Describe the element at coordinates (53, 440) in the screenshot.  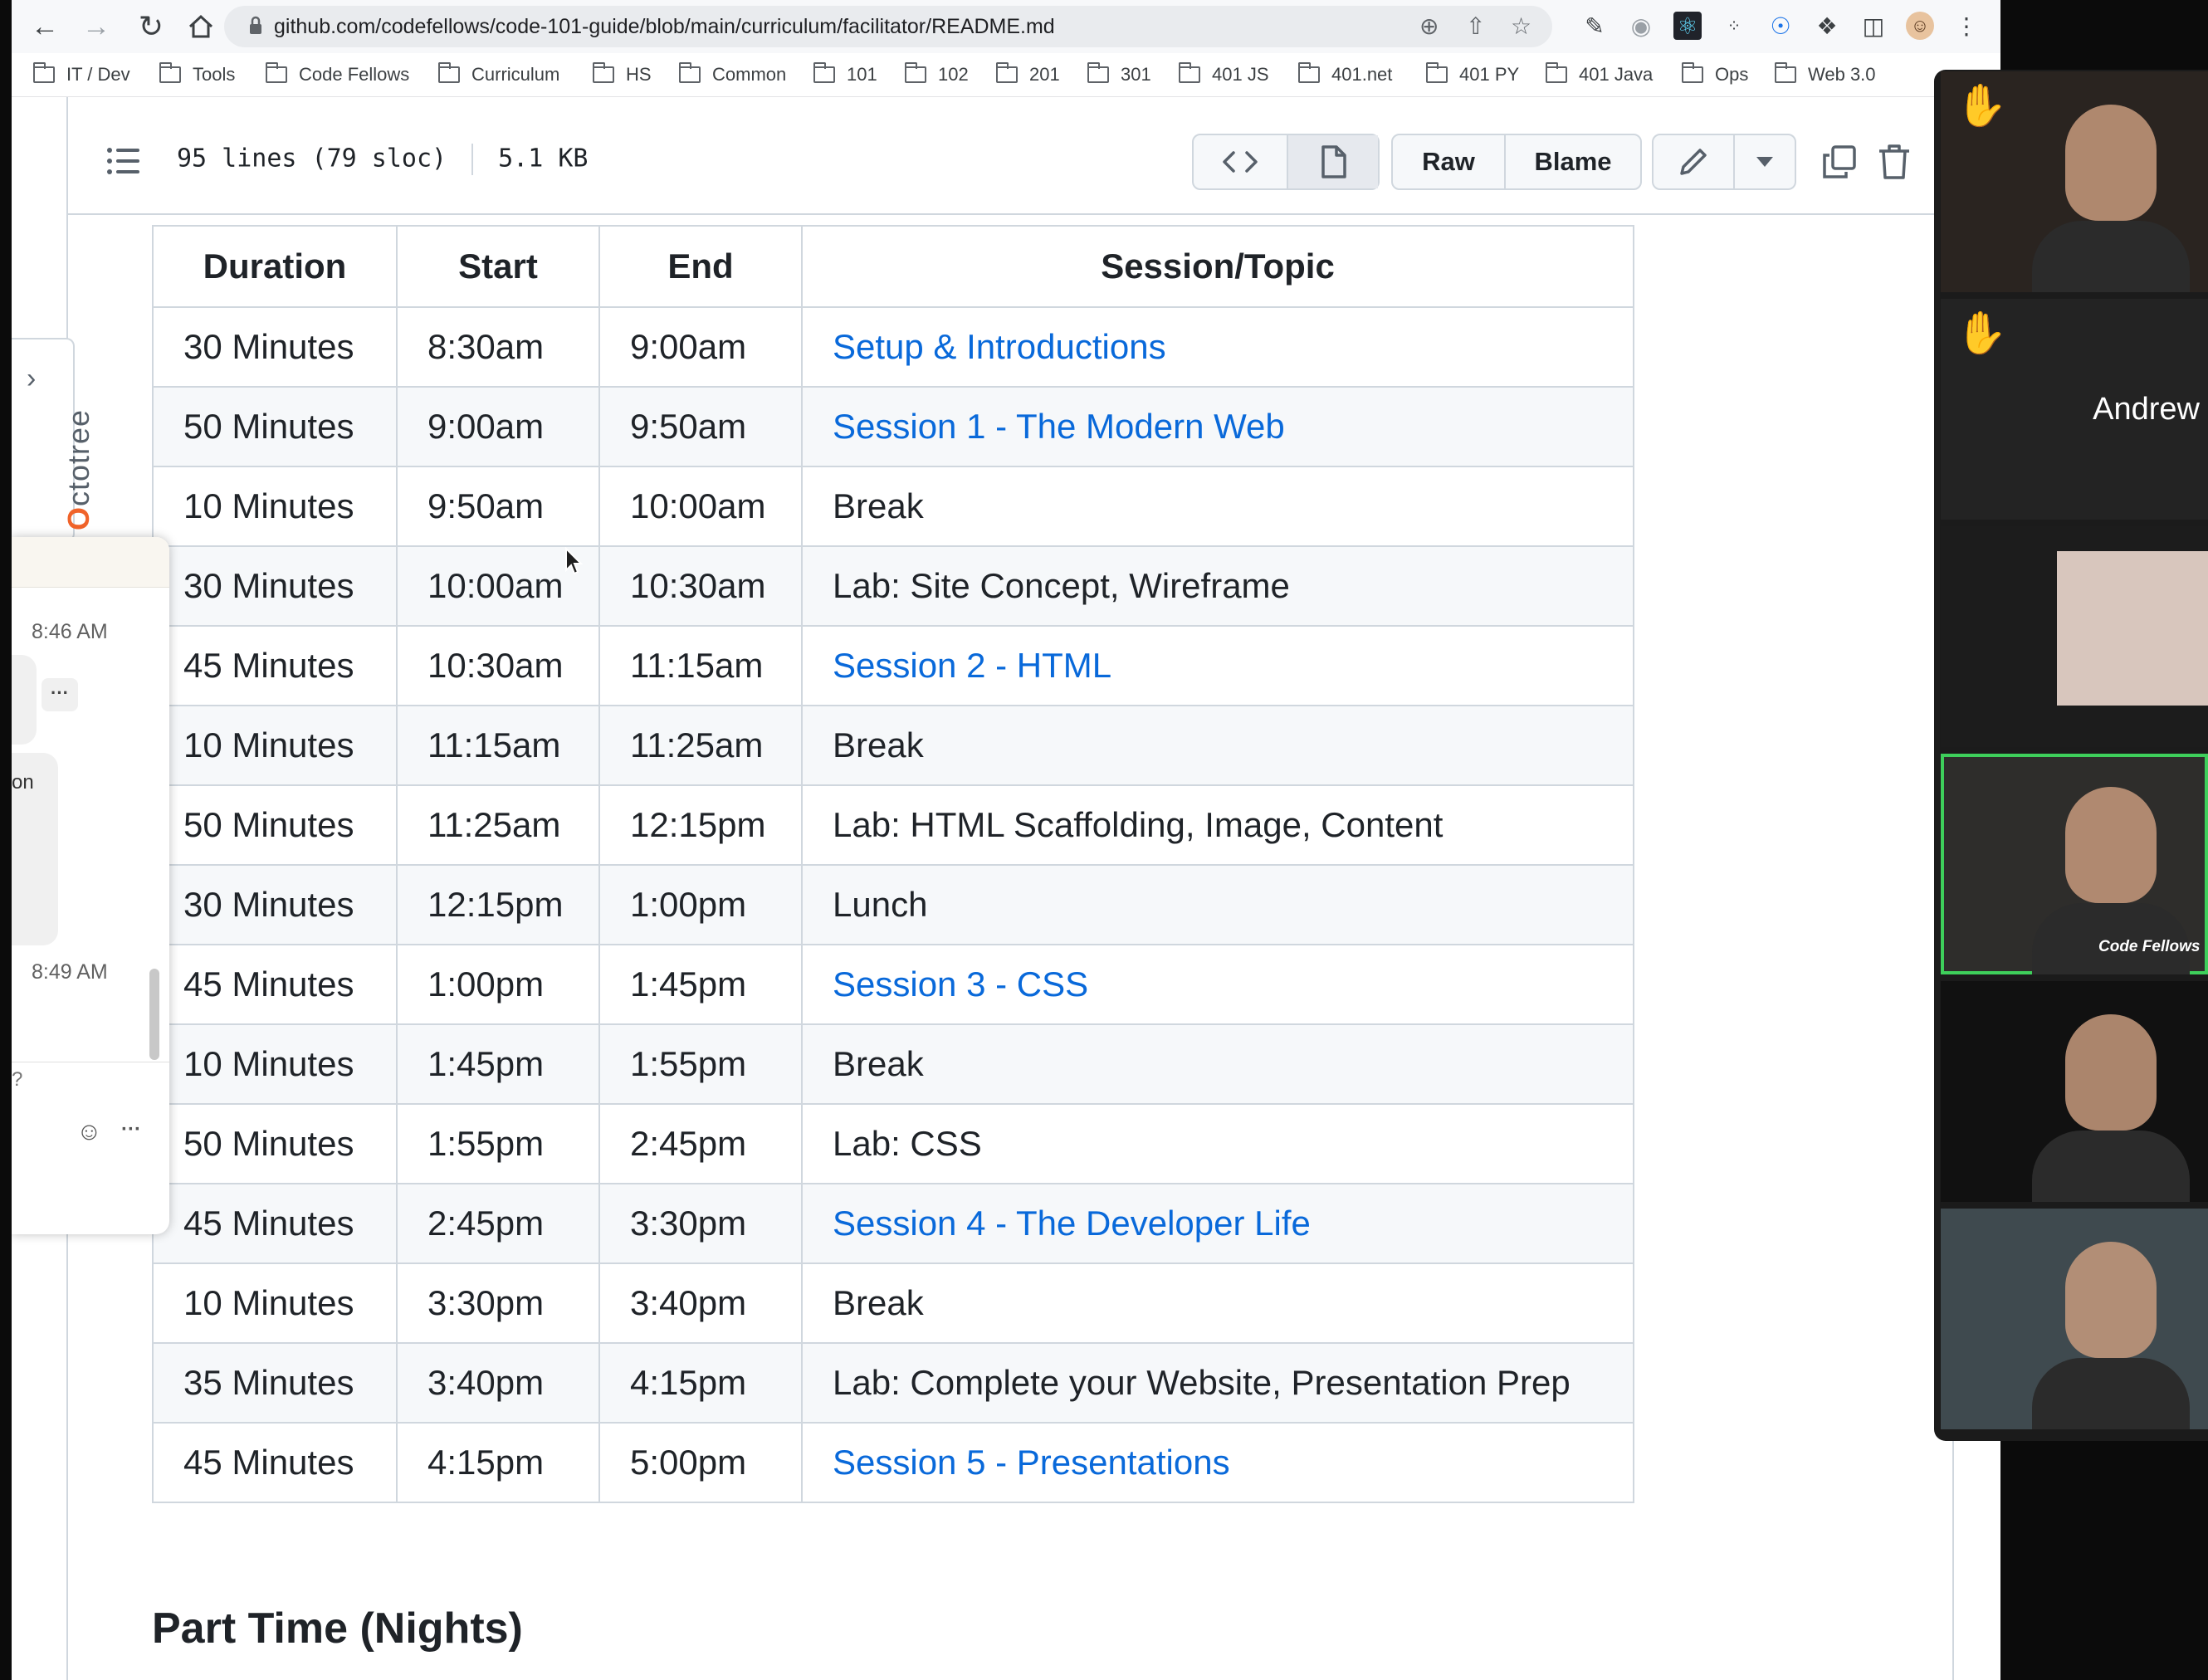
I see `octotree-tab: › Octotree` at that location.